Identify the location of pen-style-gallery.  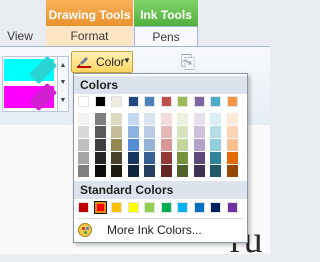
(30, 83).